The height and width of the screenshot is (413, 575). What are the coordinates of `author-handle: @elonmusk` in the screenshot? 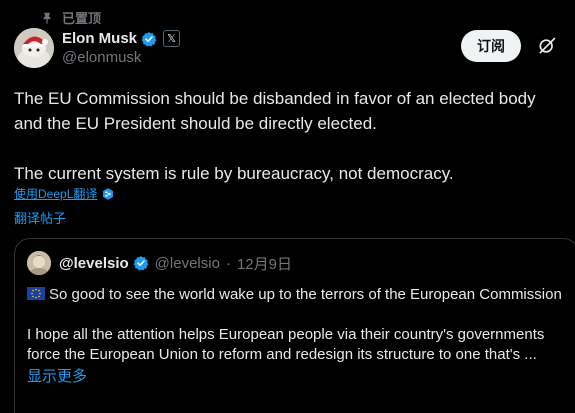 It's located at (121, 57).